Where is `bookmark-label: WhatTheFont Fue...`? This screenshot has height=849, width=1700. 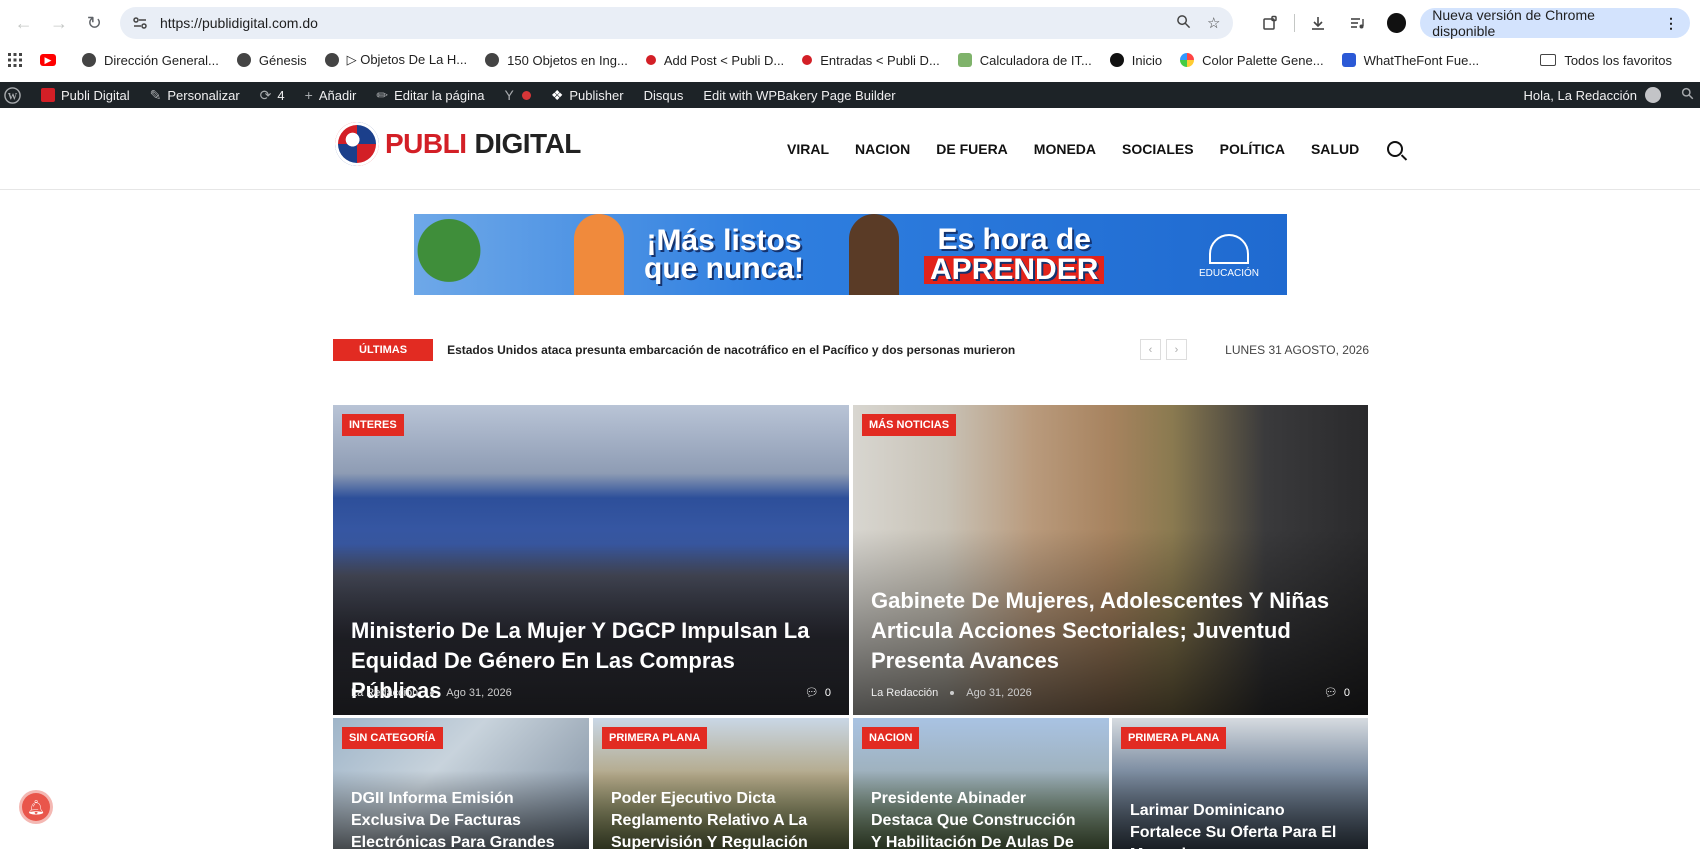 bookmark-label: WhatTheFont Fue... is located at coordinates (1421, 60).